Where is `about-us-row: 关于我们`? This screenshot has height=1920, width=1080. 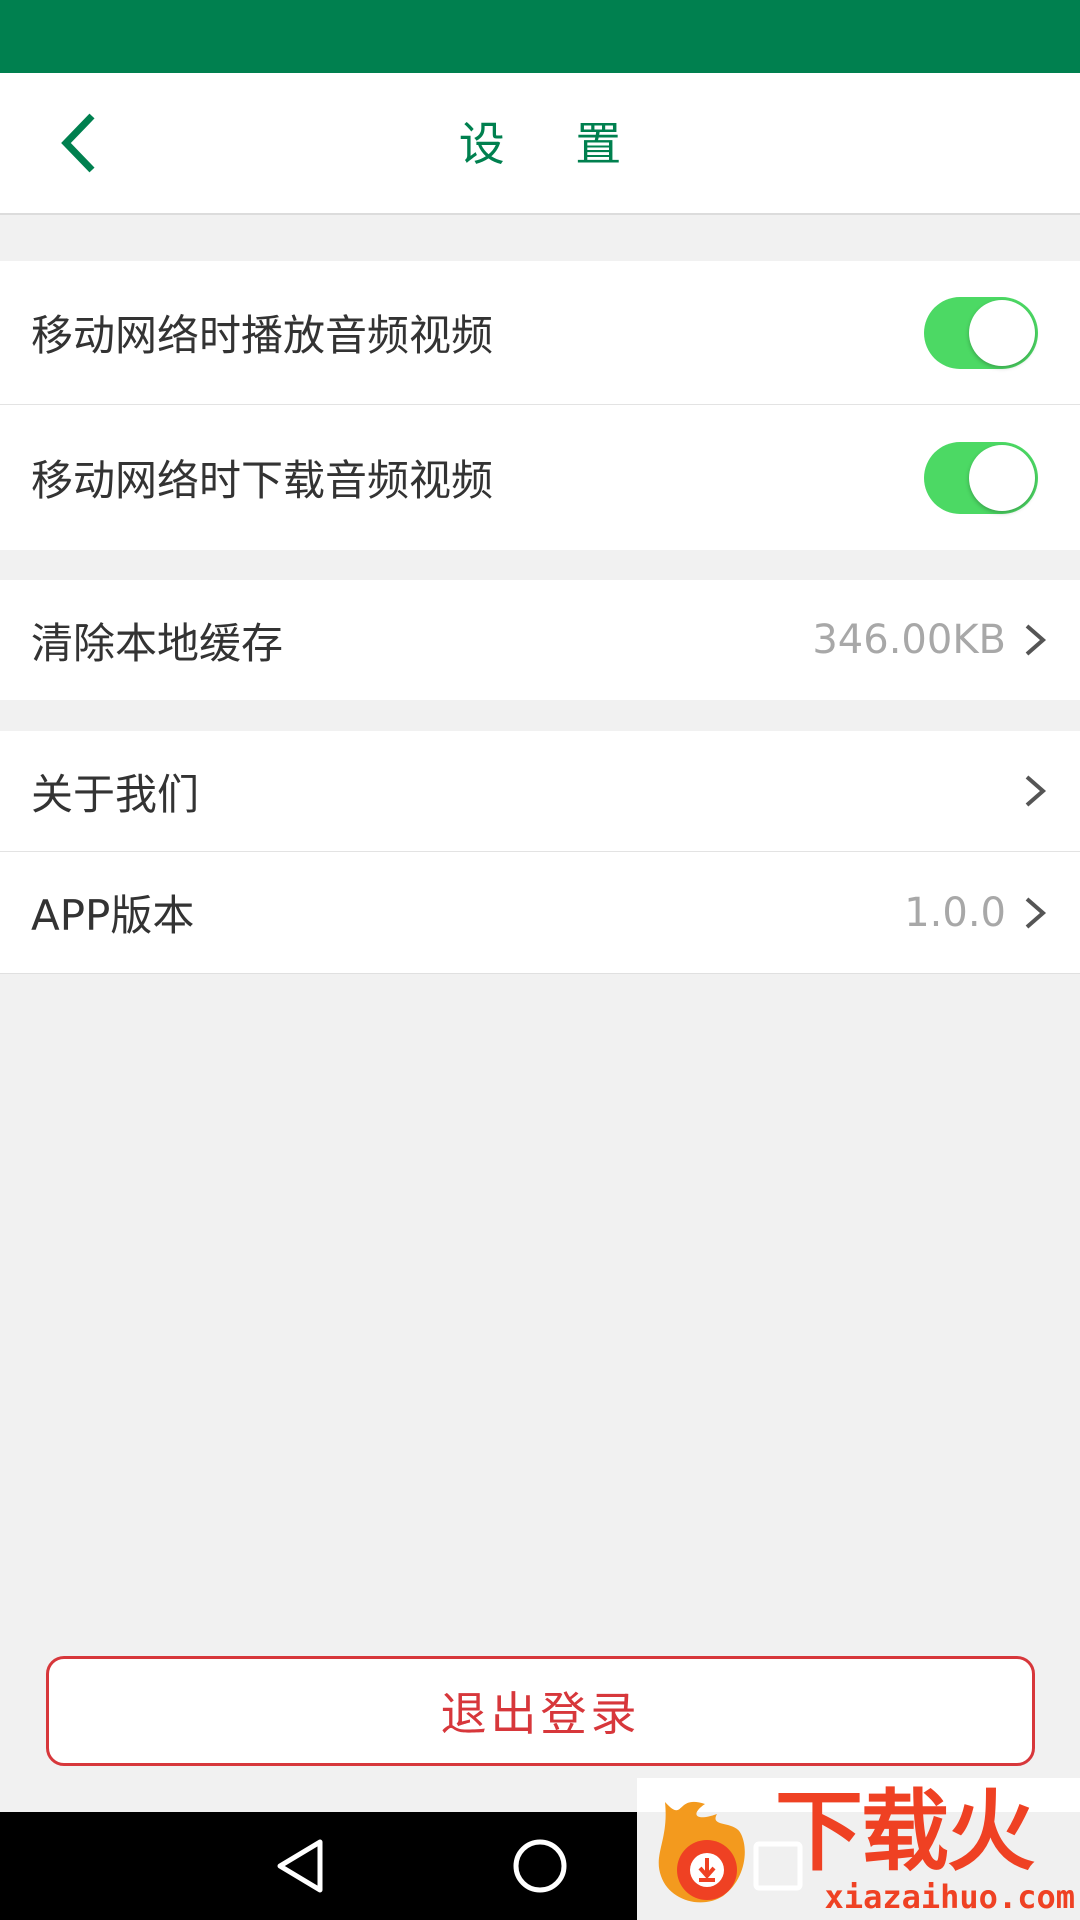 about-us-row: 关于我们 is located at coordinates (540, 791).